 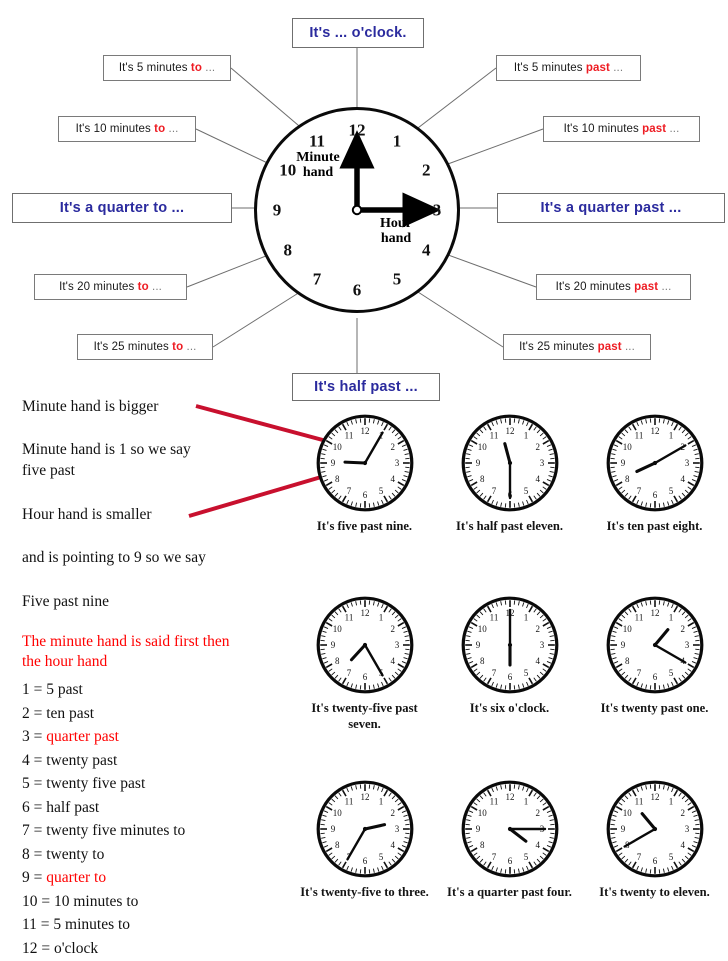 What do you see at coordinates (91, 924) in the screenshot?
I see `minute-list-text: 5 minutes to` at bounding box center [91, 924].